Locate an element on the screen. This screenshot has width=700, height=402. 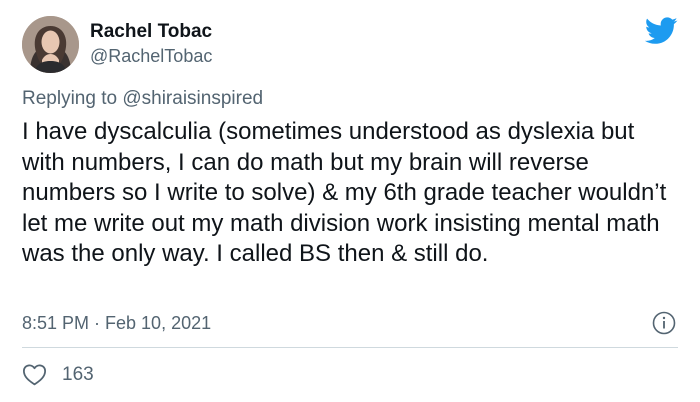
like-count: 163 is located at coordinates (78, 374).